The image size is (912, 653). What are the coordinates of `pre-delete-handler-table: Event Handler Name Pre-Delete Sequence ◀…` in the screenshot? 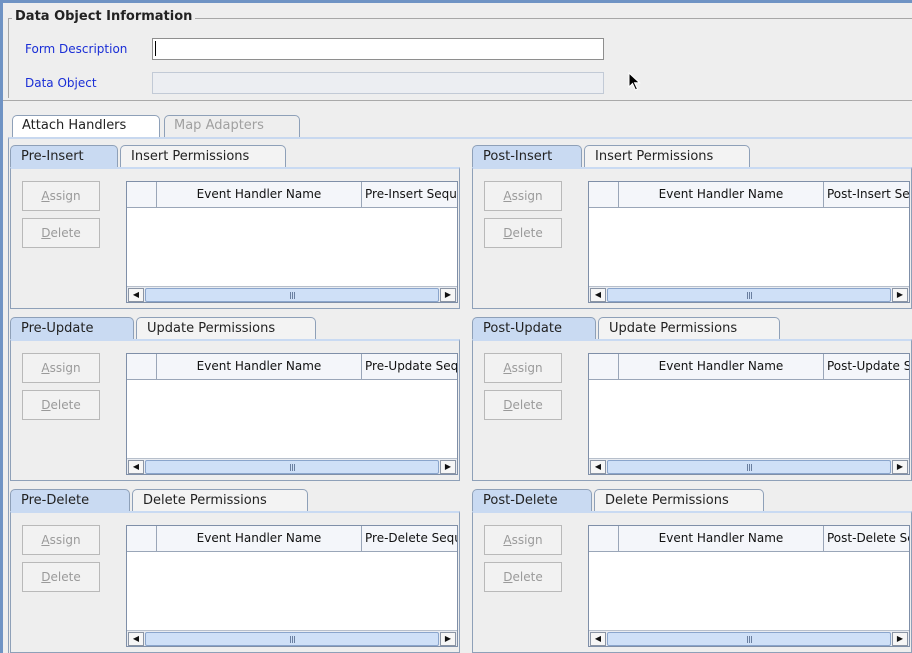 It's located at (292, 586).